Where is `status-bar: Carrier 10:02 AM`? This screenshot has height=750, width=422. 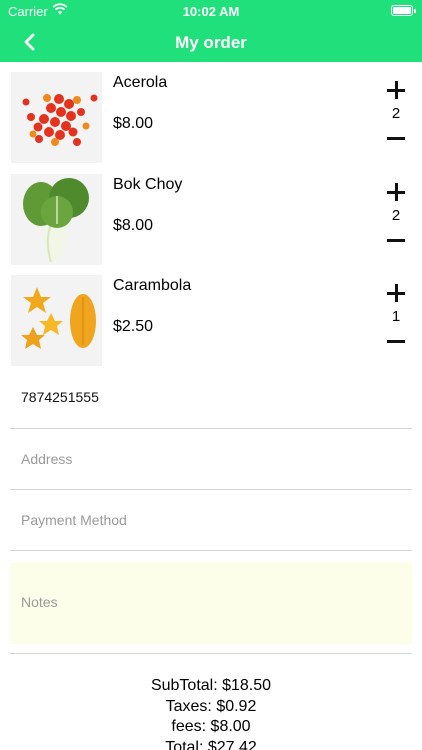
status-bar: Carrier 10:02 AM is located at coordinates (211, 11).